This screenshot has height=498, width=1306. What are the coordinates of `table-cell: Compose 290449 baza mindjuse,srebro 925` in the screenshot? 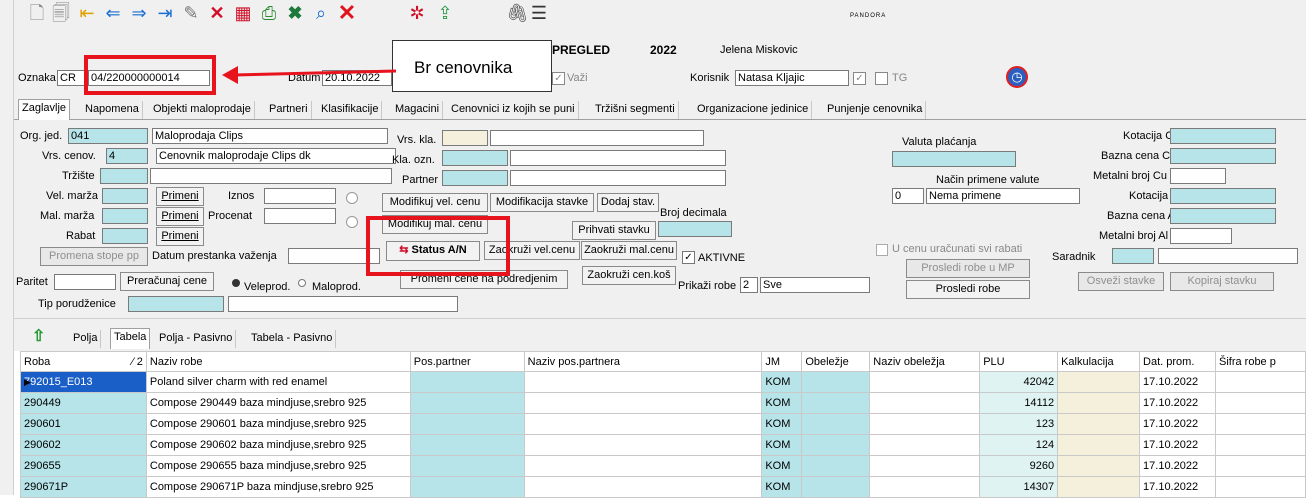 It's located at (278, 403).